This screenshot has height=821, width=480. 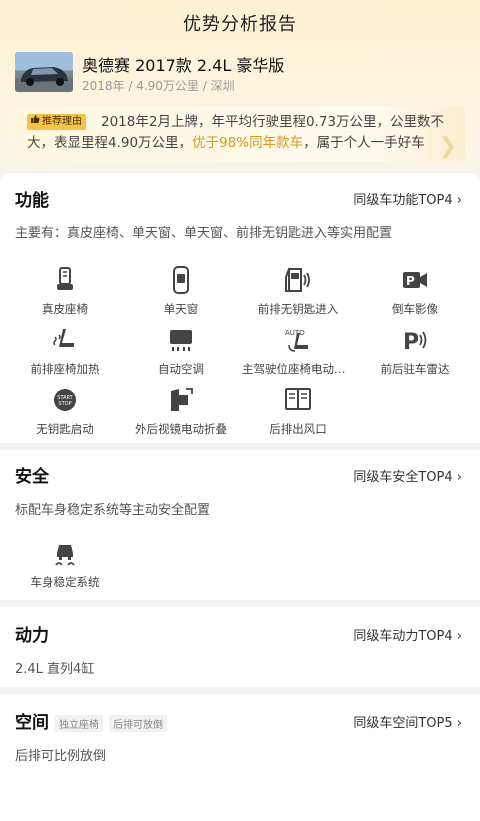 What do you see at coordinates (183, 64) in the screenshot?
I see `car-title: 奥德赛 2017款 2.4L 豪华版` at bounding box center [183, 64].